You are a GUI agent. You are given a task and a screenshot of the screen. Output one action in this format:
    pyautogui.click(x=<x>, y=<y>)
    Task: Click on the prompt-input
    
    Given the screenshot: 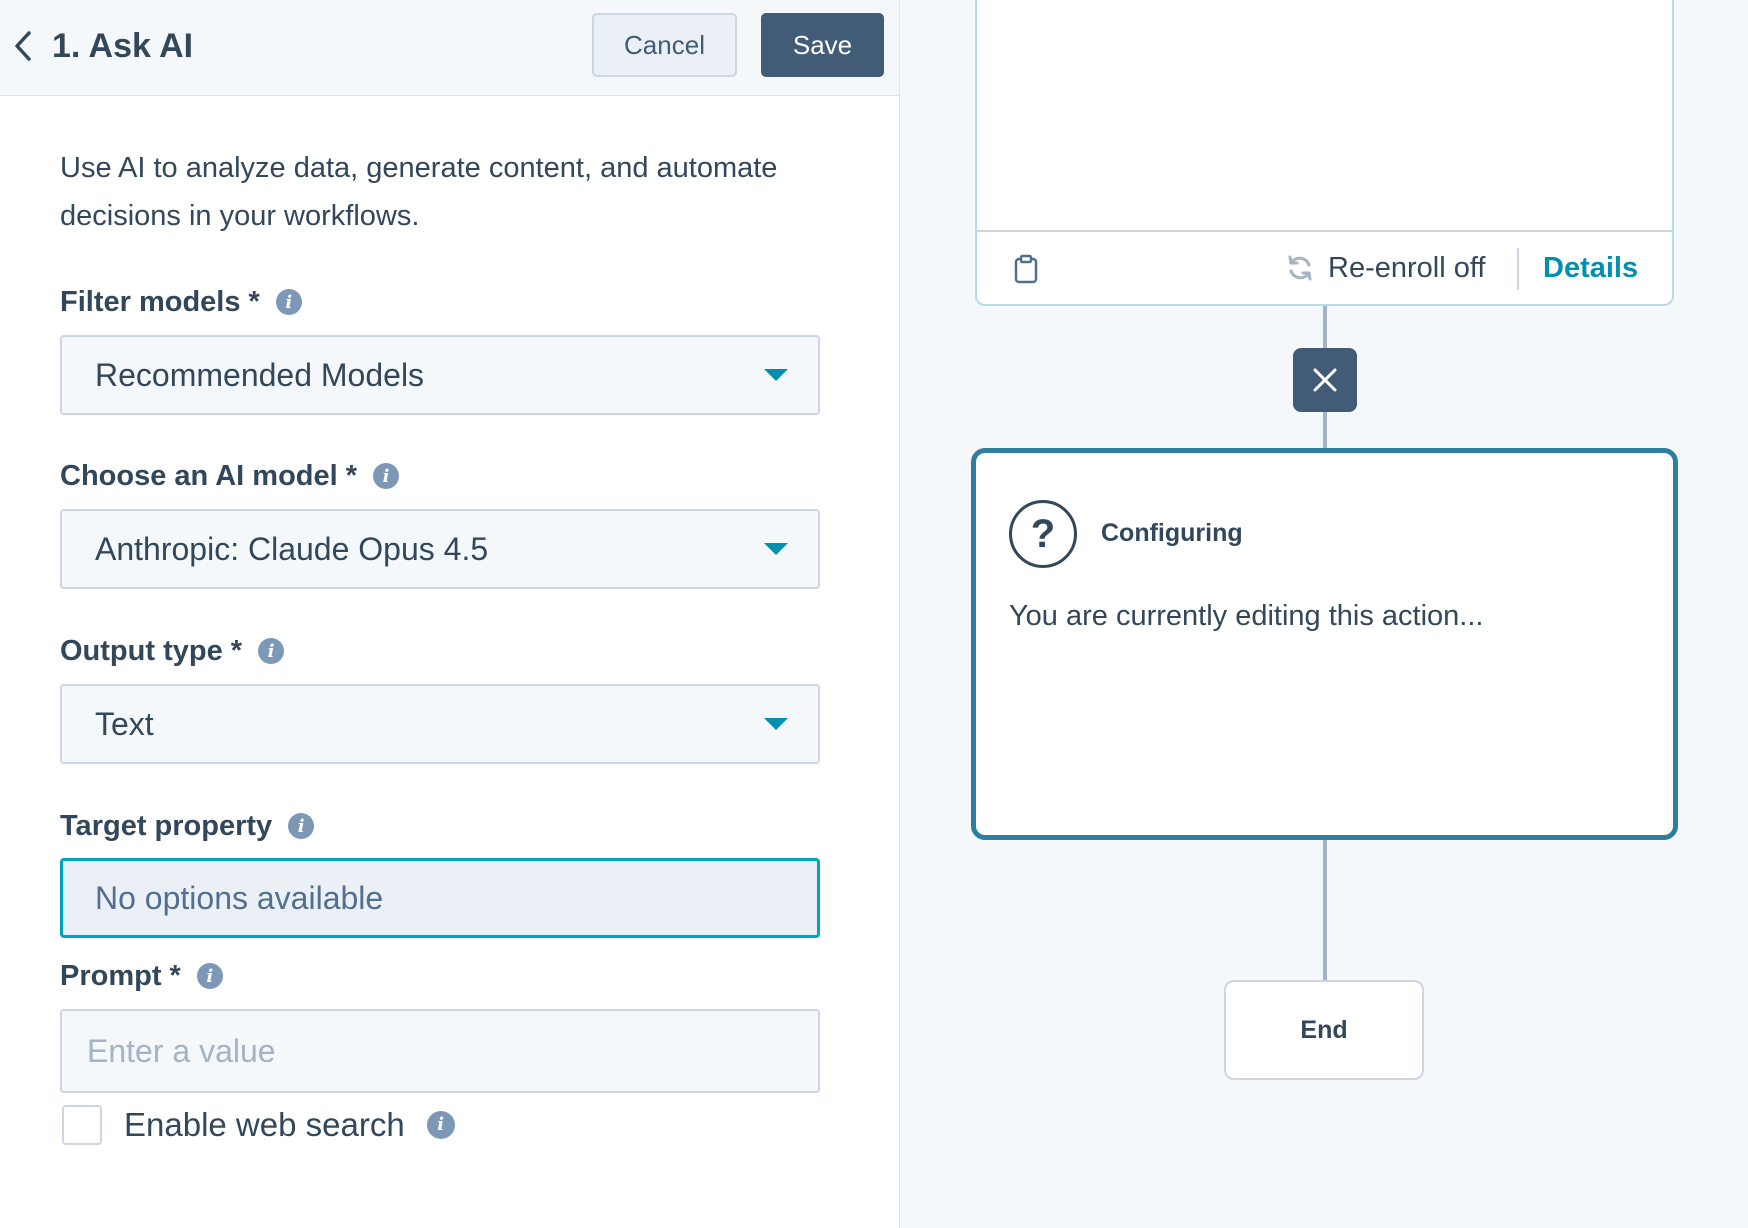 What is the action you would take?
    pyautogui.click(x=440, y=1051)
    